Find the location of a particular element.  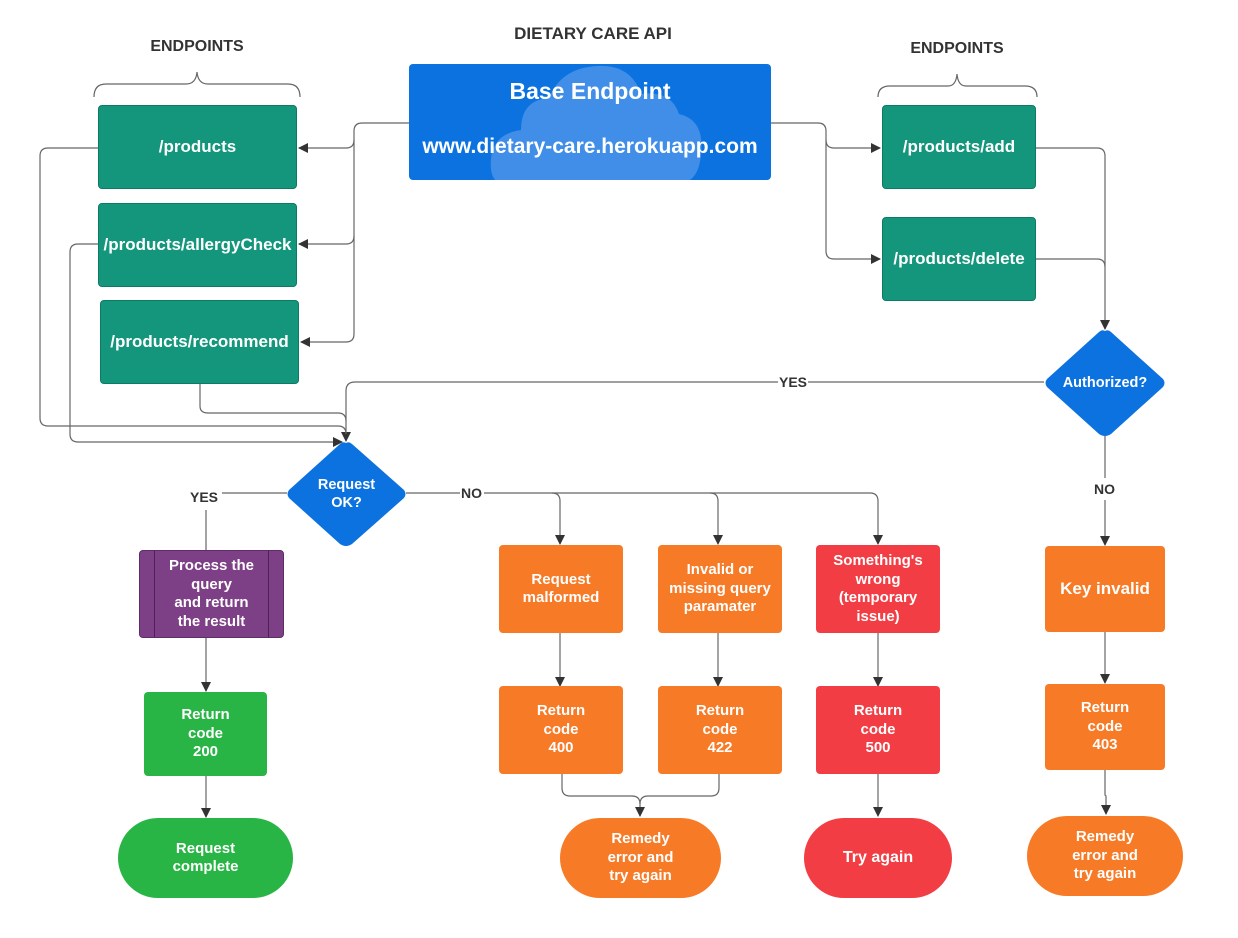

connector-add-to-authorized is located at coordinates (1073, 238).